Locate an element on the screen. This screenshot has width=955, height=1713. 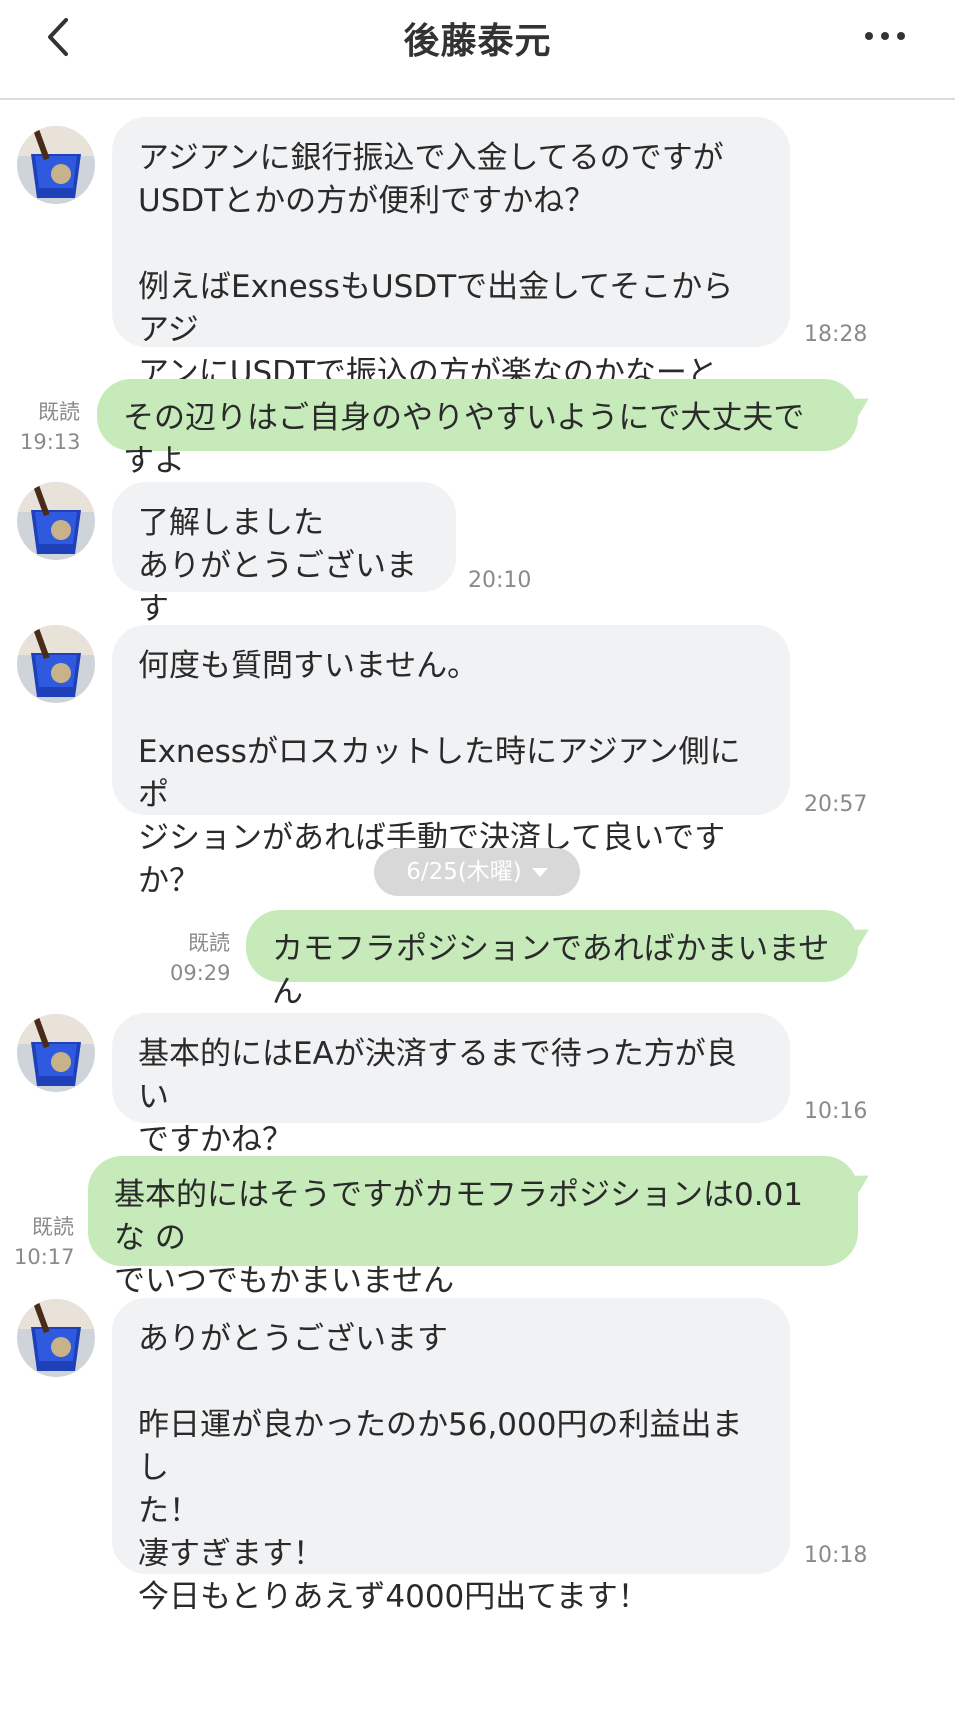
caret-down-icon is located at coordinates (539, 872).